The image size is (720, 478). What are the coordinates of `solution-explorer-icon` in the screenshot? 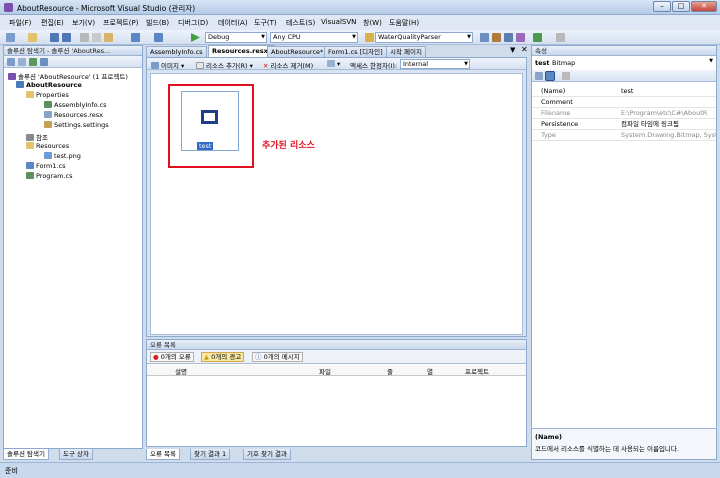 It's located at (484, 37).